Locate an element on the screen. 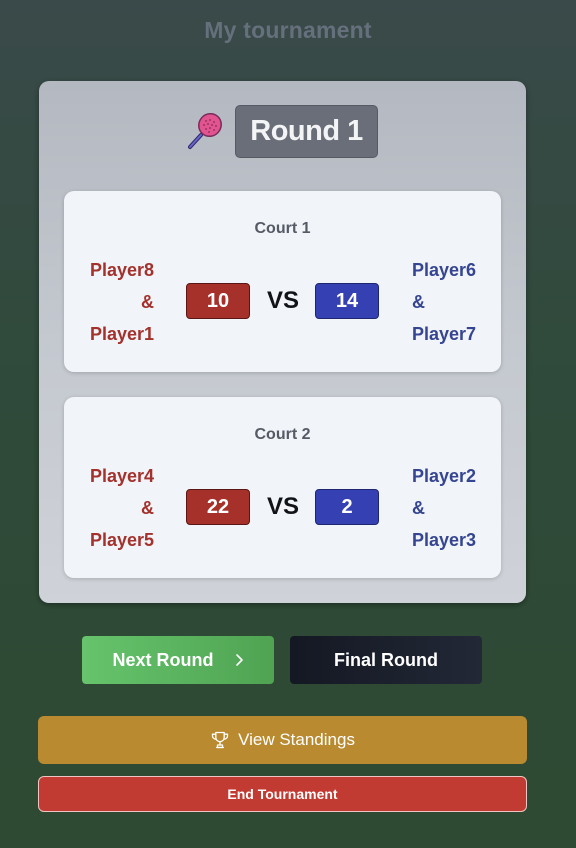  padel-racket-icon is located at coordinates (205, 130).